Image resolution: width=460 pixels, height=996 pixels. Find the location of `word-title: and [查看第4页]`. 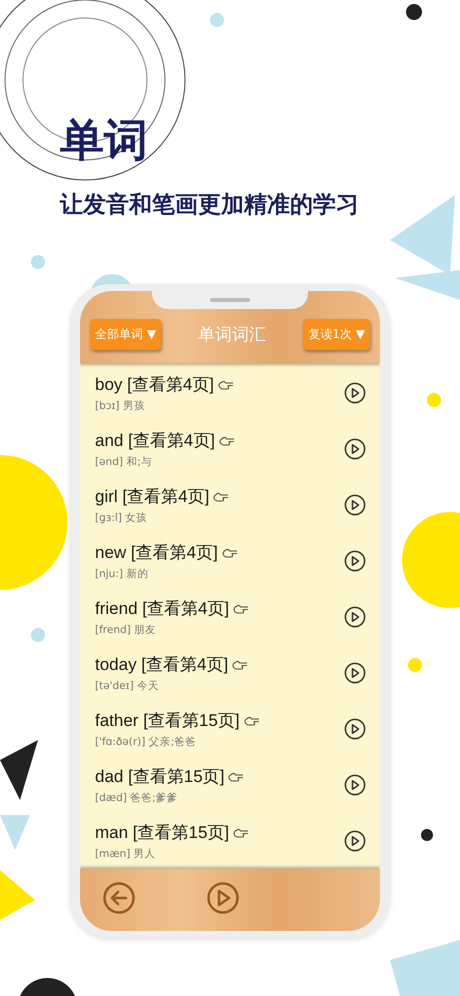

word-title: and [查看第4页] is located at coordinates (155, 440).